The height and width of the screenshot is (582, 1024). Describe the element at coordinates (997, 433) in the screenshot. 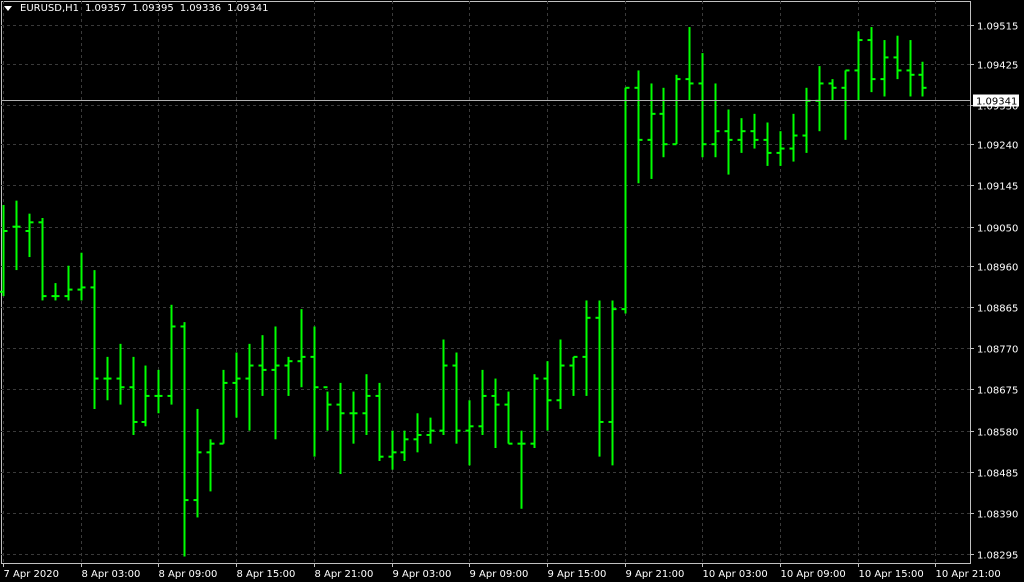

I see `y-tick-label: 1.08580` at that location.